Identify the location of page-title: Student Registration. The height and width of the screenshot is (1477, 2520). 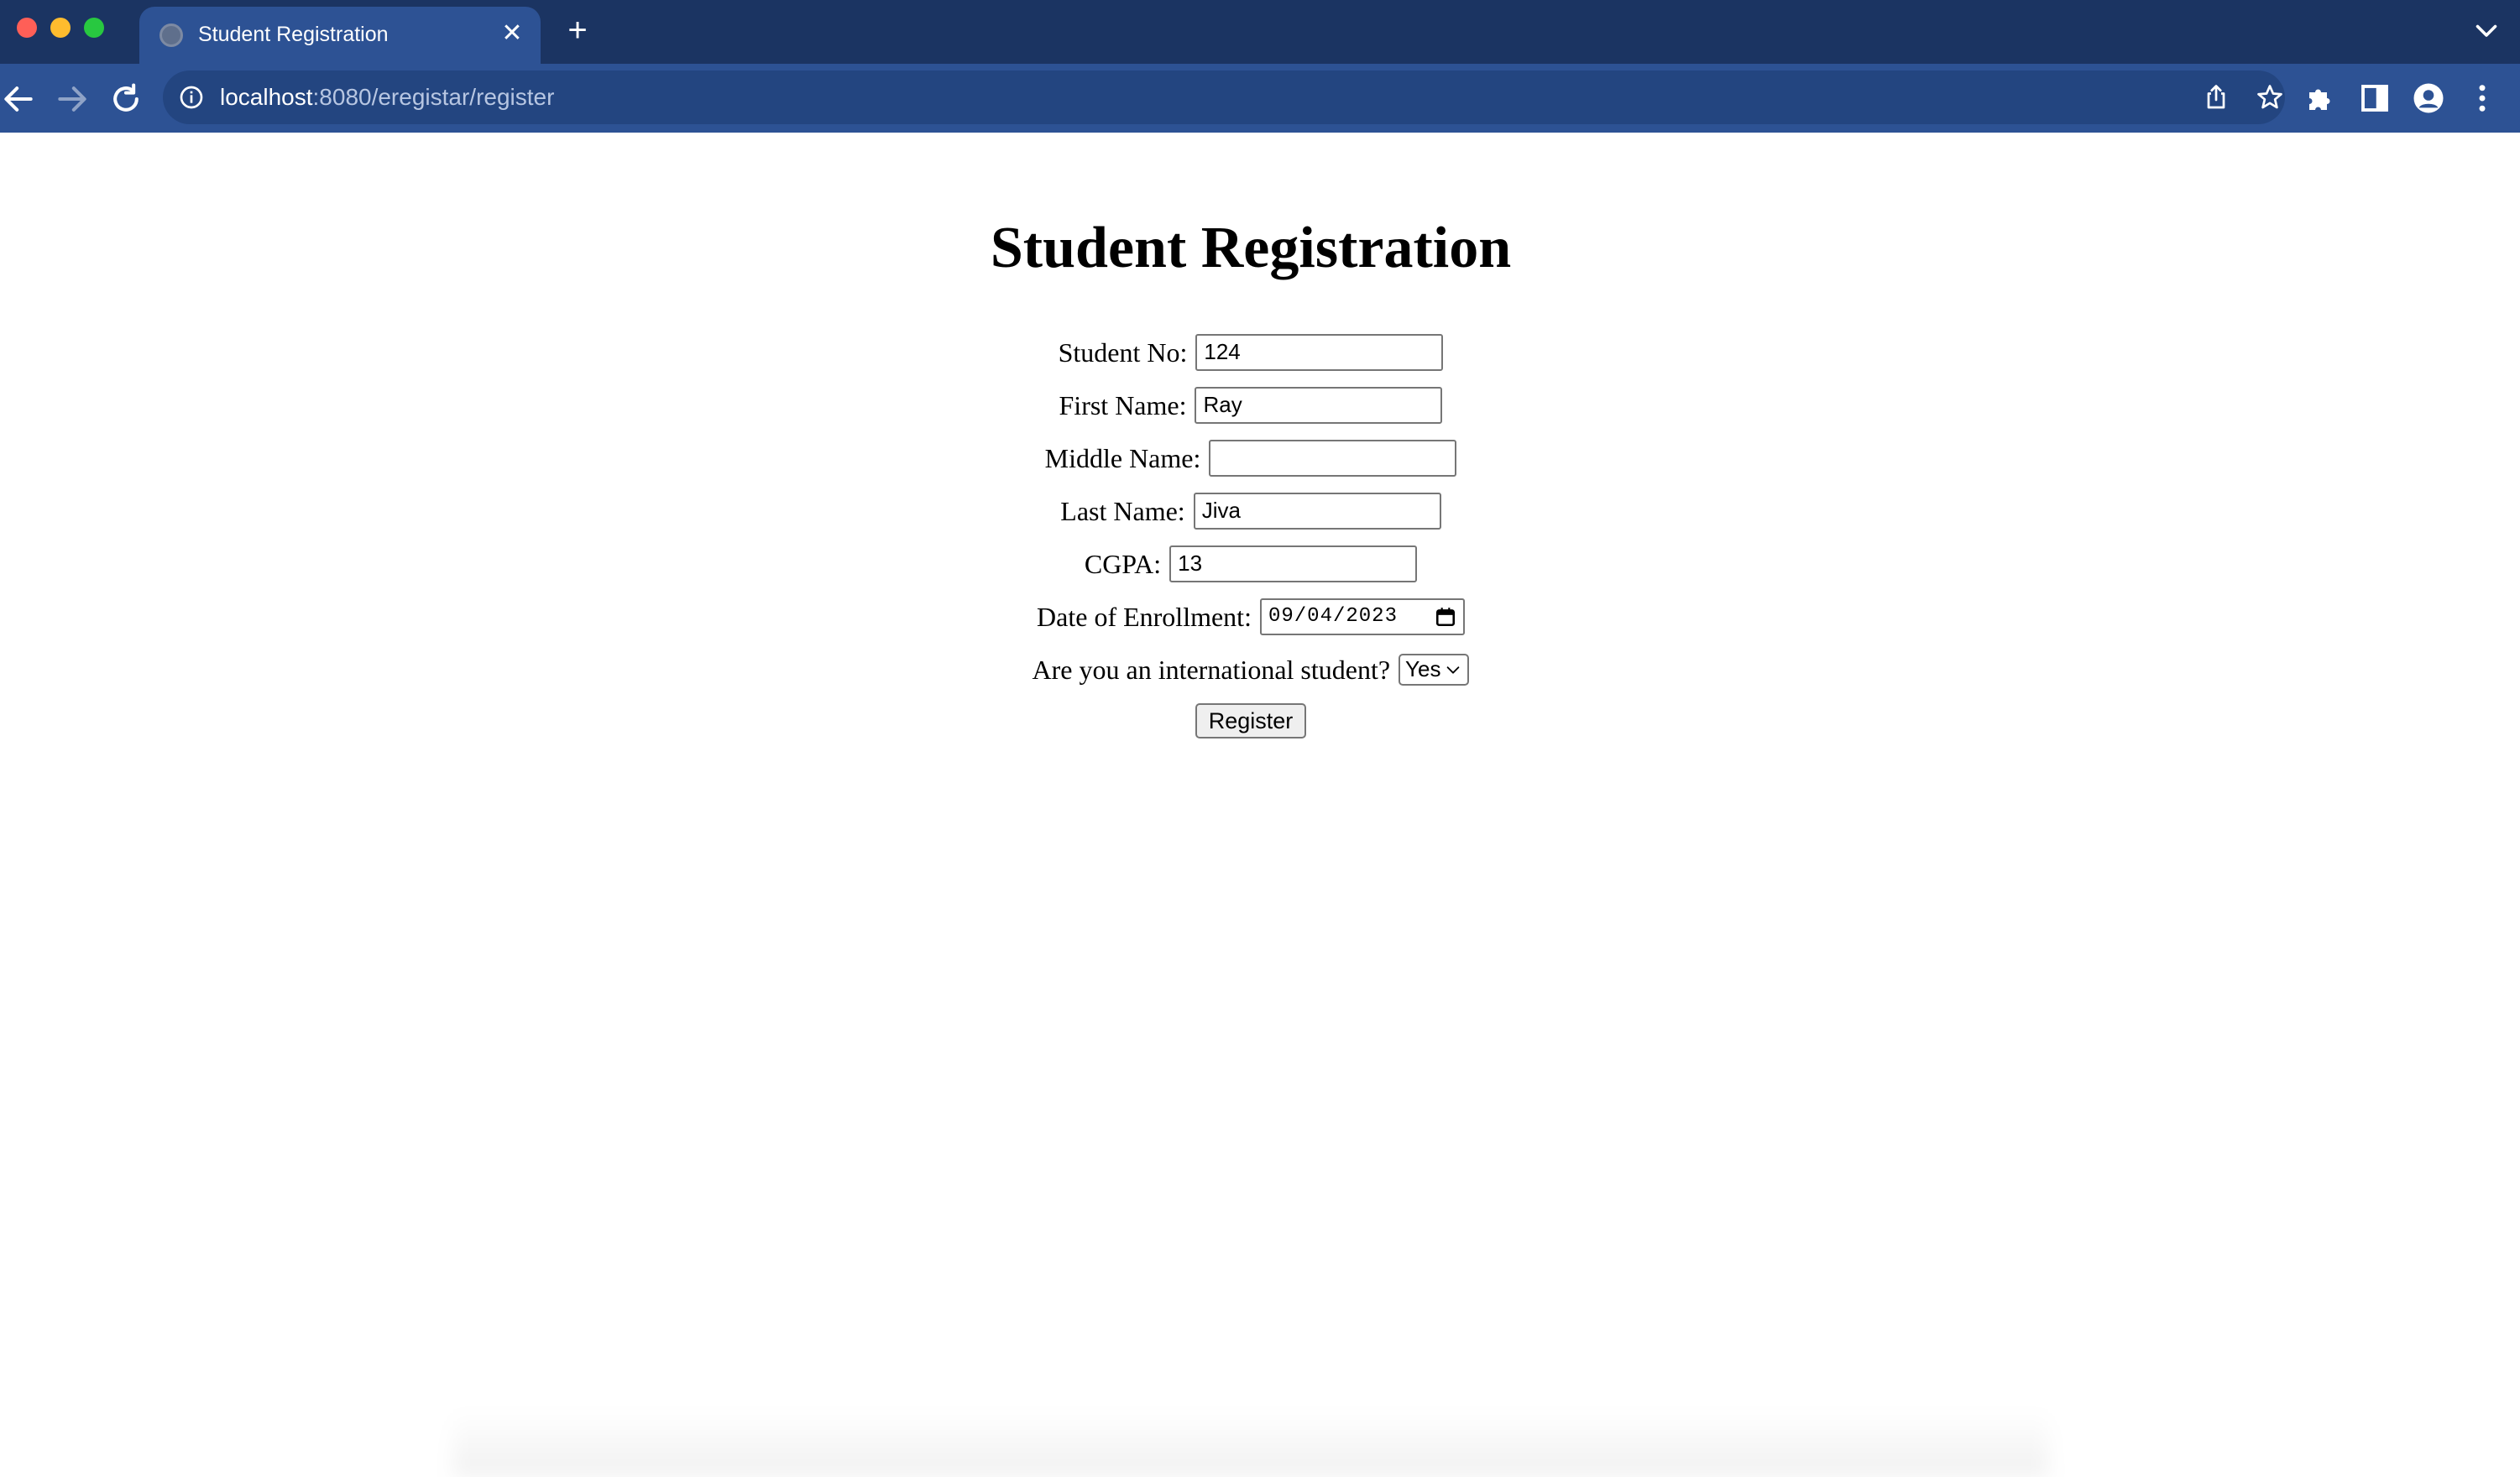
(1251, 248).